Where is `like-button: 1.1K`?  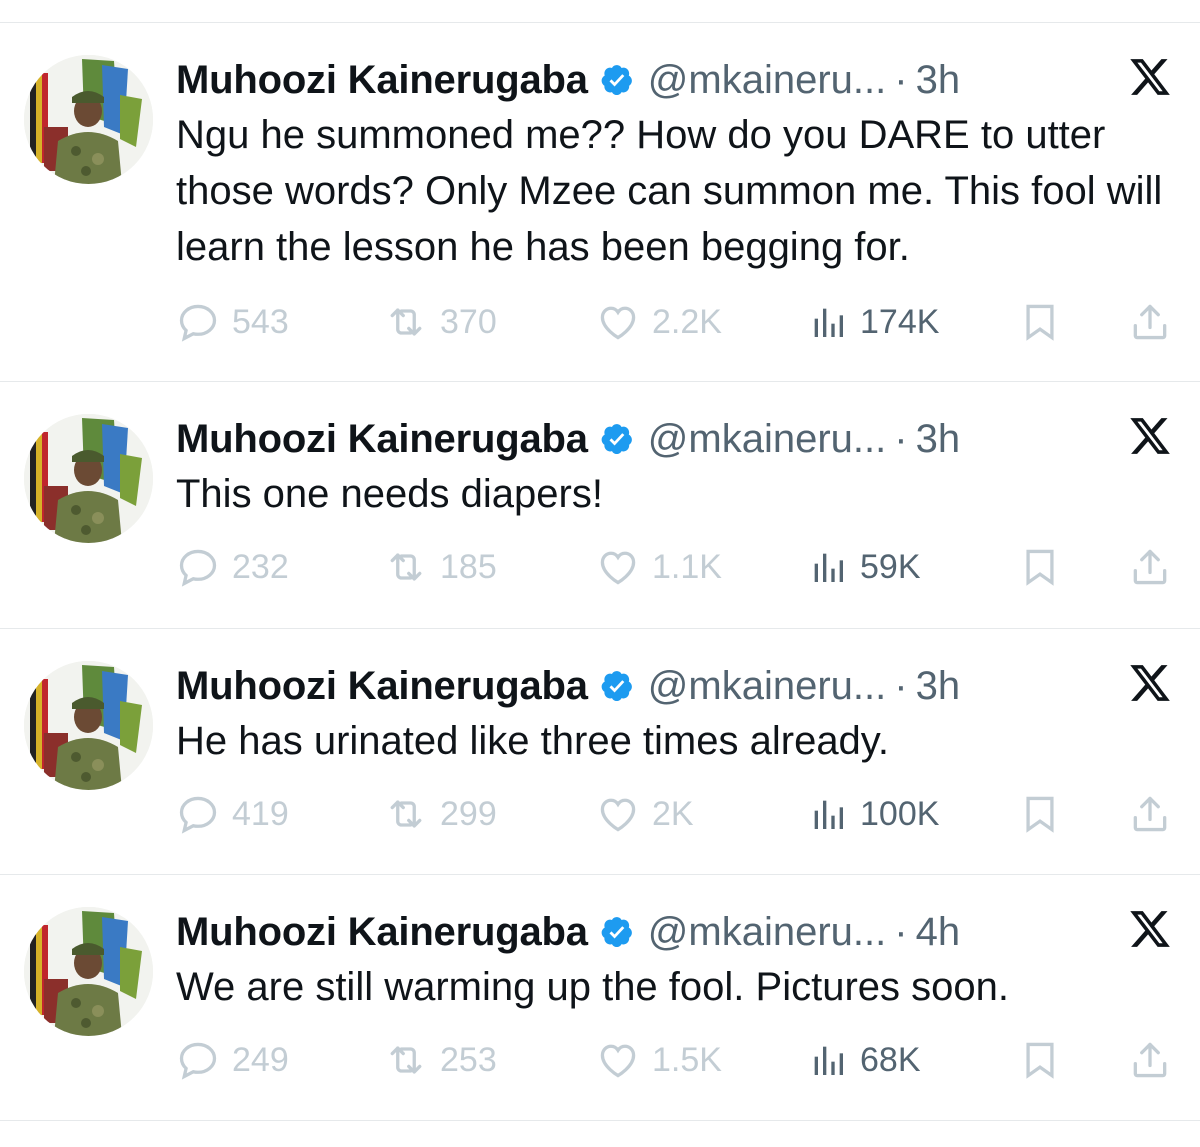
like-button: 1.1K is located at coordinates (659, 567).